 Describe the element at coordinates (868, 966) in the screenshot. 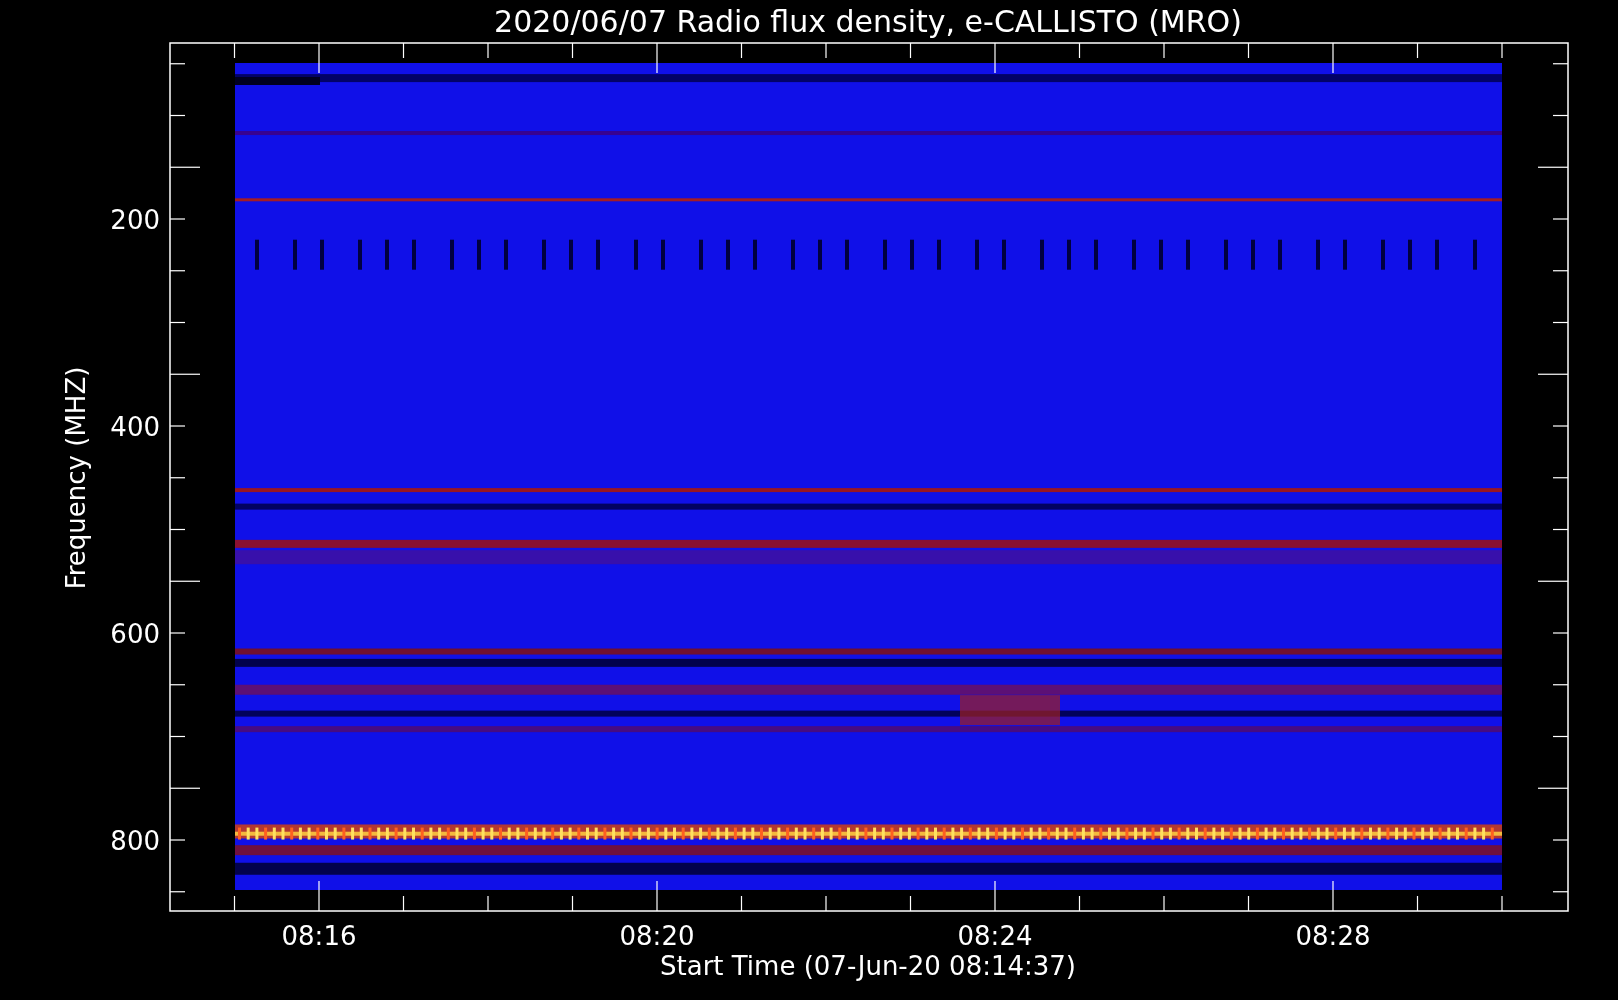

I see `x-axis-title: Start Time (07-Jun-20 08:14:37)` at that location.